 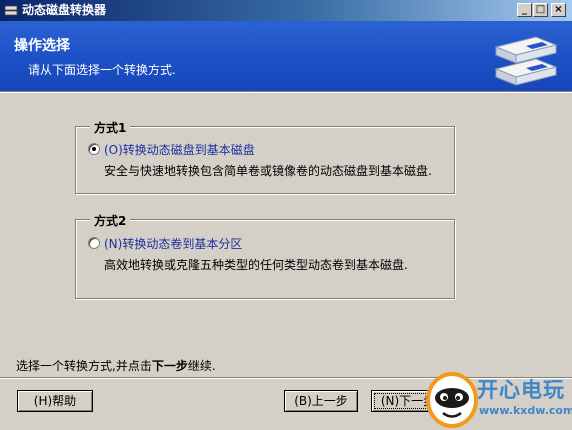 What do you see at coordinates (521, 390) in the screenshot?
I see `watermark-brand: 开心电玩` at bounding box center [521, 390].